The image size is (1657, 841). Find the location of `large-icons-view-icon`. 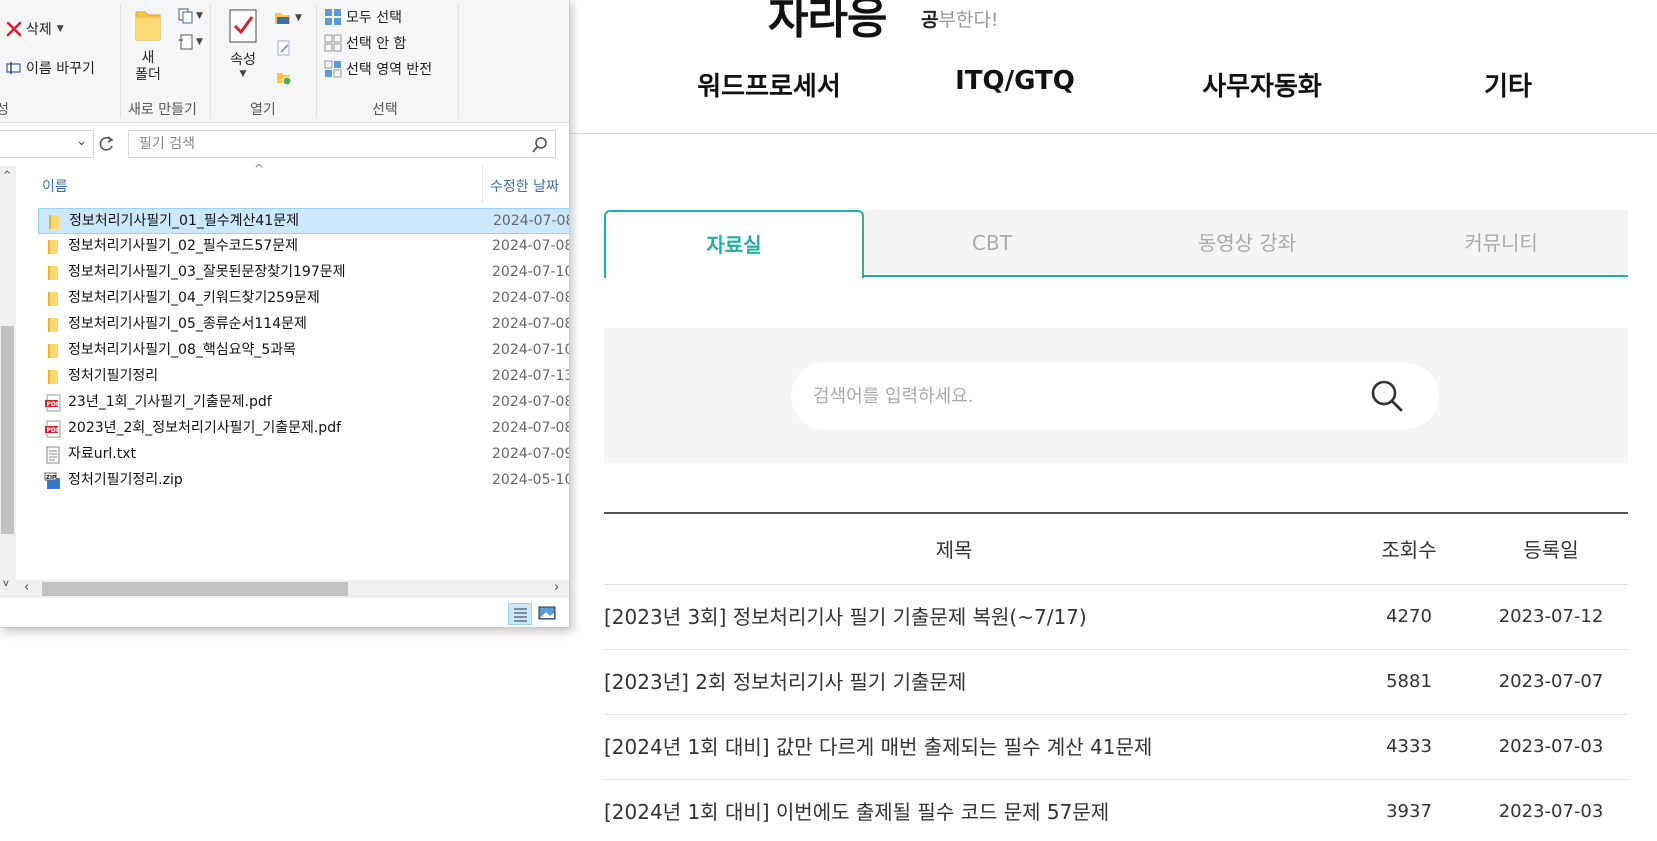

large-icons-view-icon is located at coordinates (547, 613).